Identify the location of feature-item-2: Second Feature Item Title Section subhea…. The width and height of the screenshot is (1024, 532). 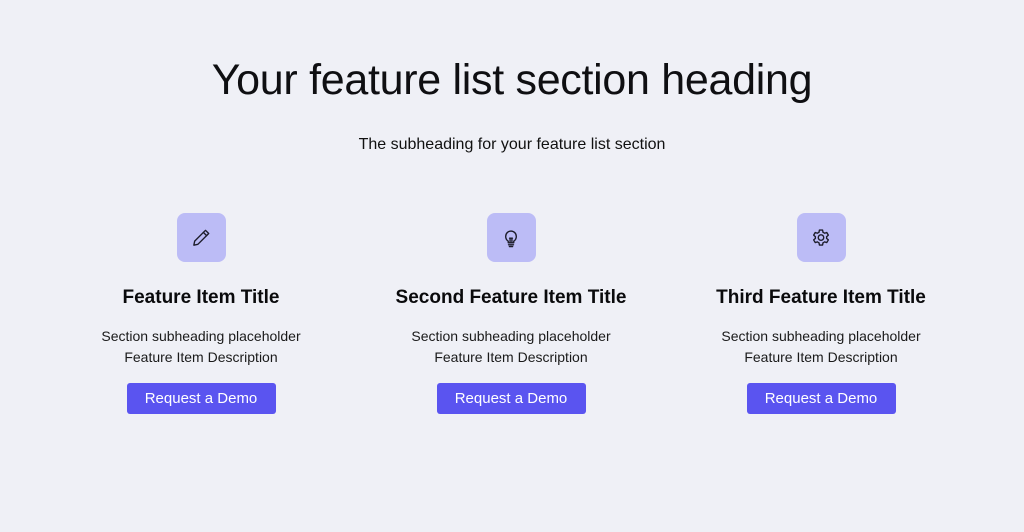
(511, 313).